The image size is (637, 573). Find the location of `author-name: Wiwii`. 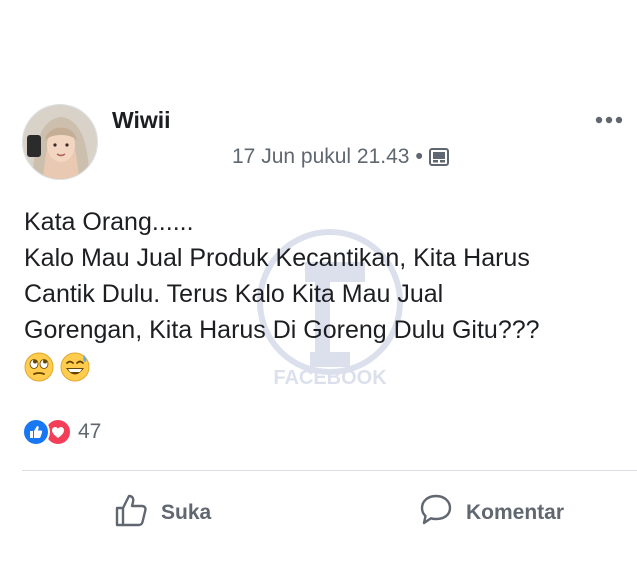

author-name: Wiwii is located at coordinates (141, 120).